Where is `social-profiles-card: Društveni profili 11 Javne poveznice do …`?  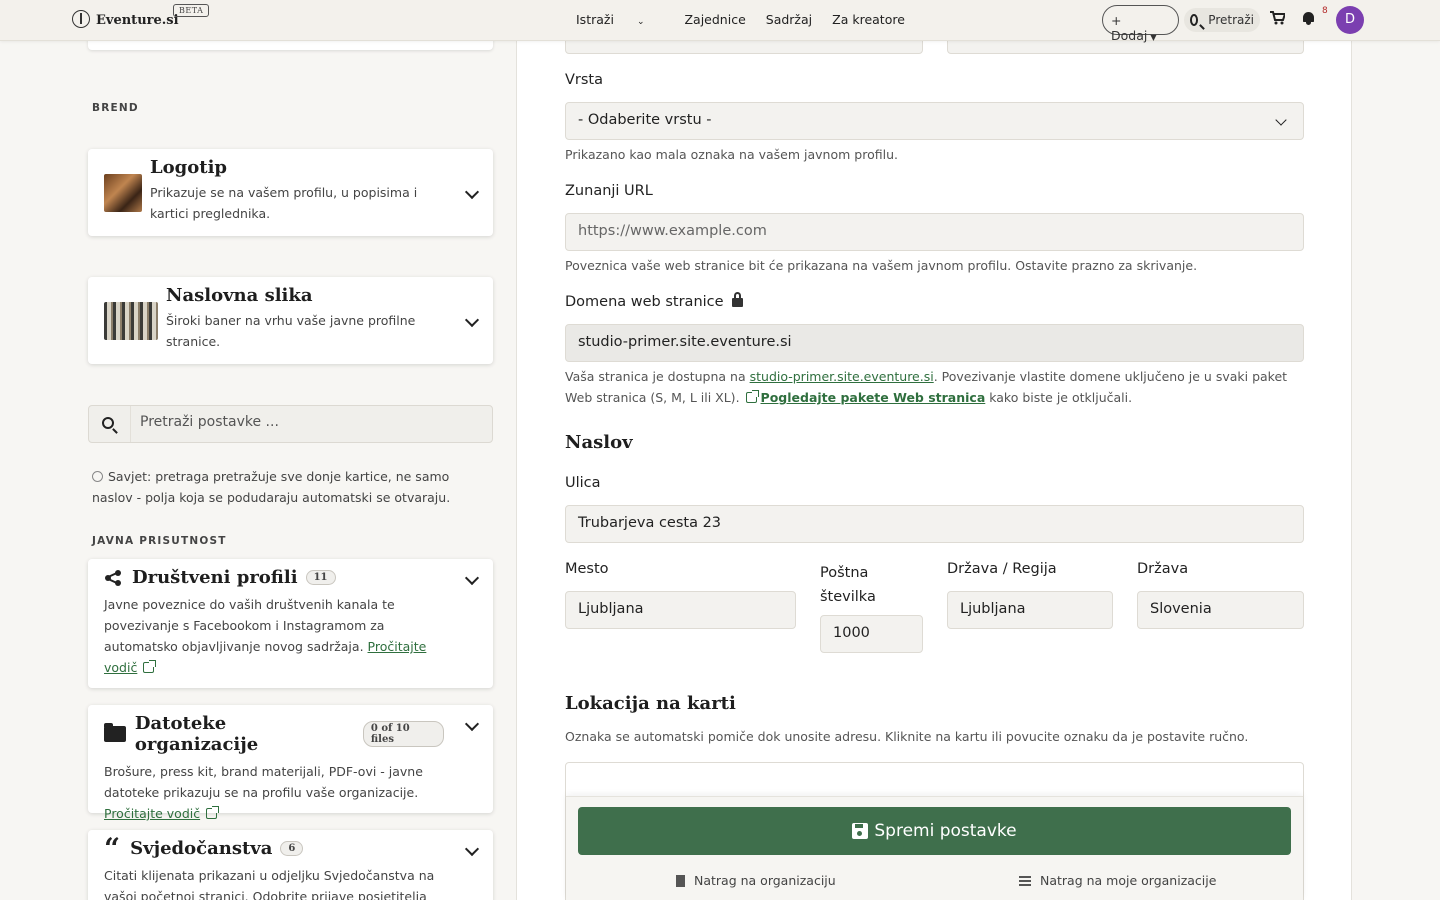 social-profiles-card: Društveni profili 11 Javne poveznice do … is located at coordinates (290, 623).